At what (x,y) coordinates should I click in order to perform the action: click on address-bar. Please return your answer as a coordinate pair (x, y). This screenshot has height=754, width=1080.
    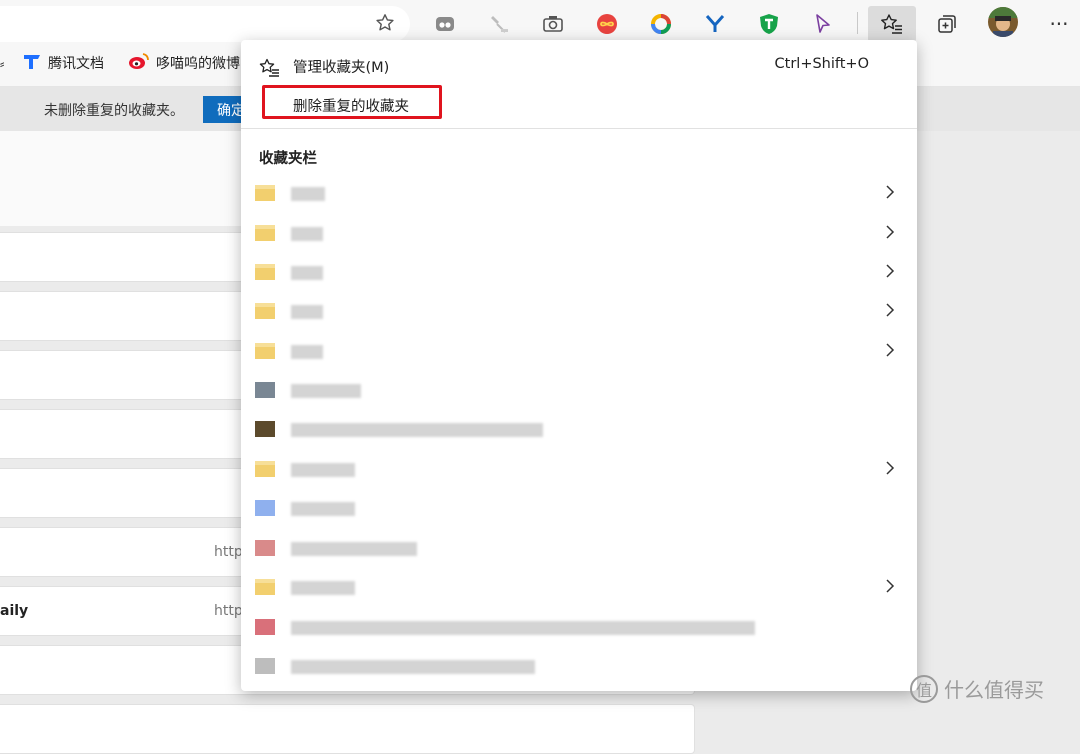
    Looking at the image, I should click on (205, 24).